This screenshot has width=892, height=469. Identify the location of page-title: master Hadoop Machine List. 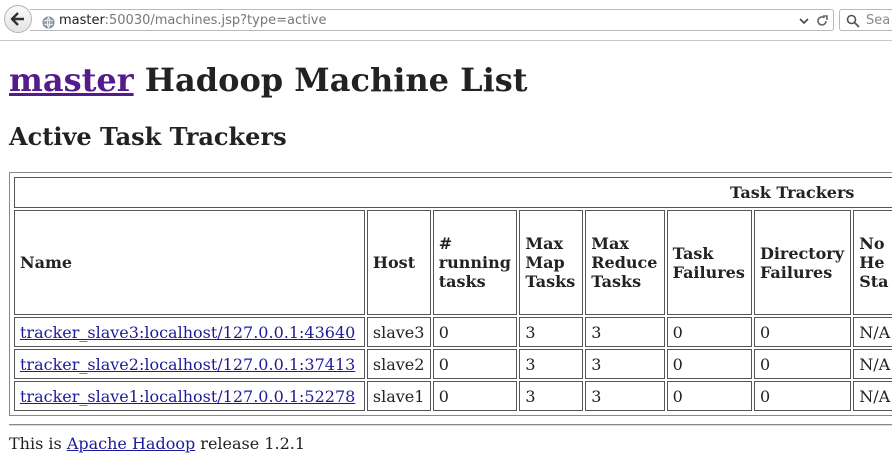
(268, 80).